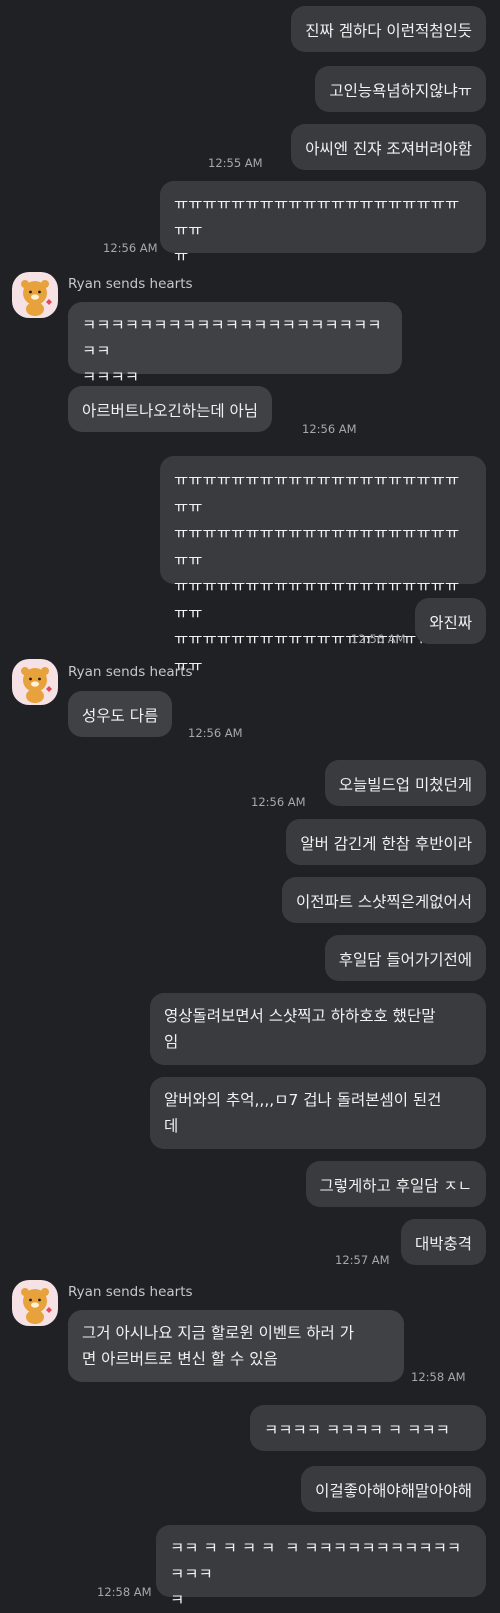 Image resolution: width=500 pixels, height=1613 pixels. I want to click on message-bubble: 영상돌려보면서 스샷찍고 하하호호 했단말 임, so click(318, 1029).